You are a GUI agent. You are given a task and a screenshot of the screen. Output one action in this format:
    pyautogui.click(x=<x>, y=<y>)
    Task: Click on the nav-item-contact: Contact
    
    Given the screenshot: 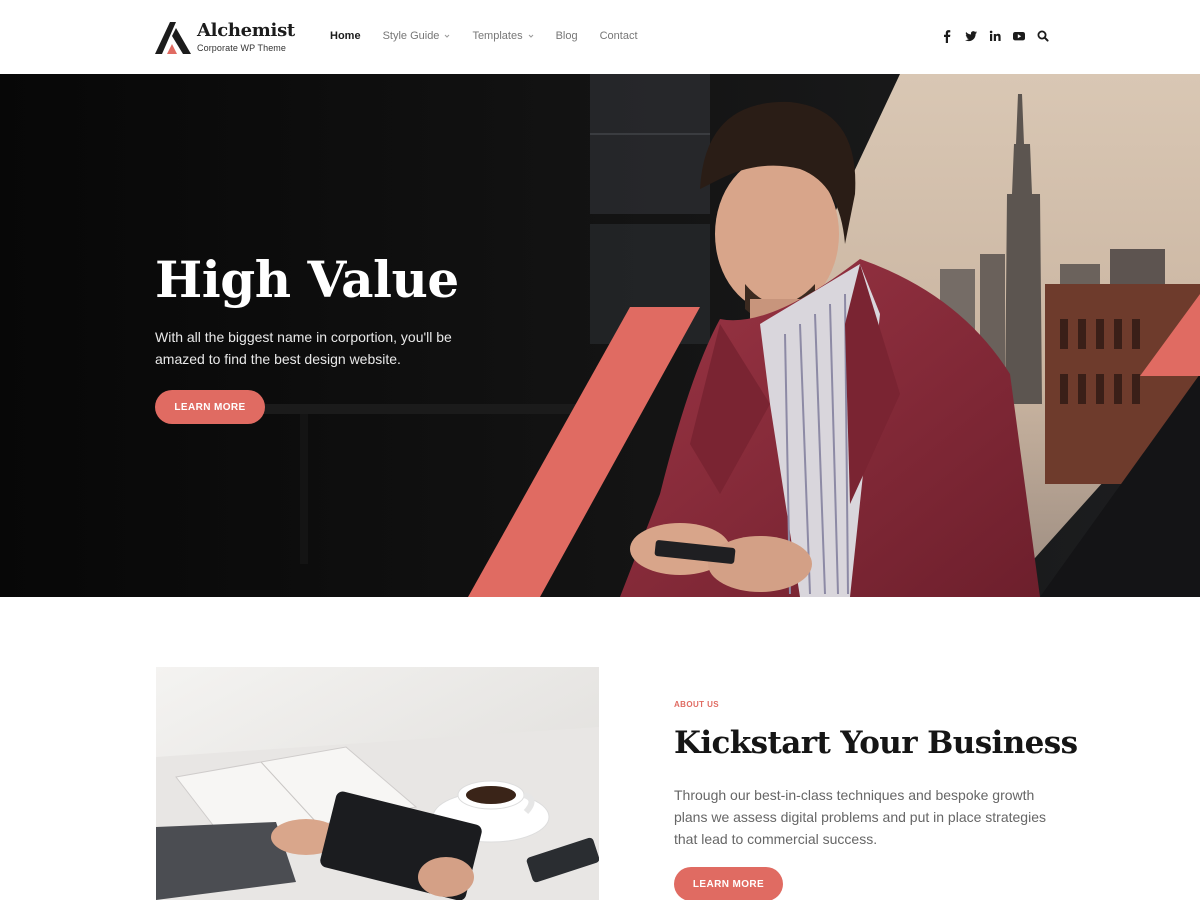 What is the action you would take?
    pyautogui.click(x=619, y=36)
    